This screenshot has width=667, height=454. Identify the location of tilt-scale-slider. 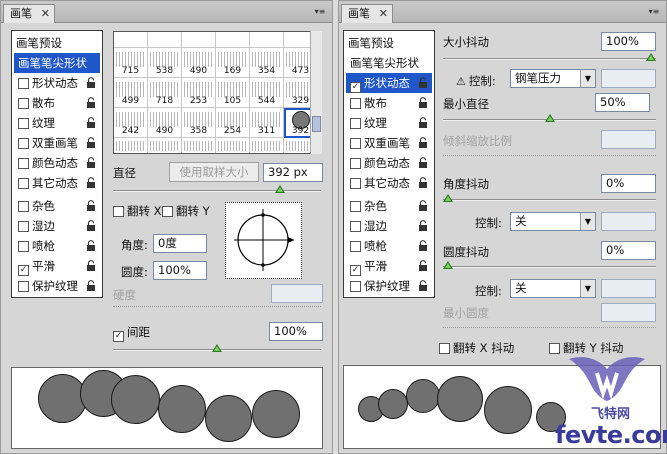
(549, 155).